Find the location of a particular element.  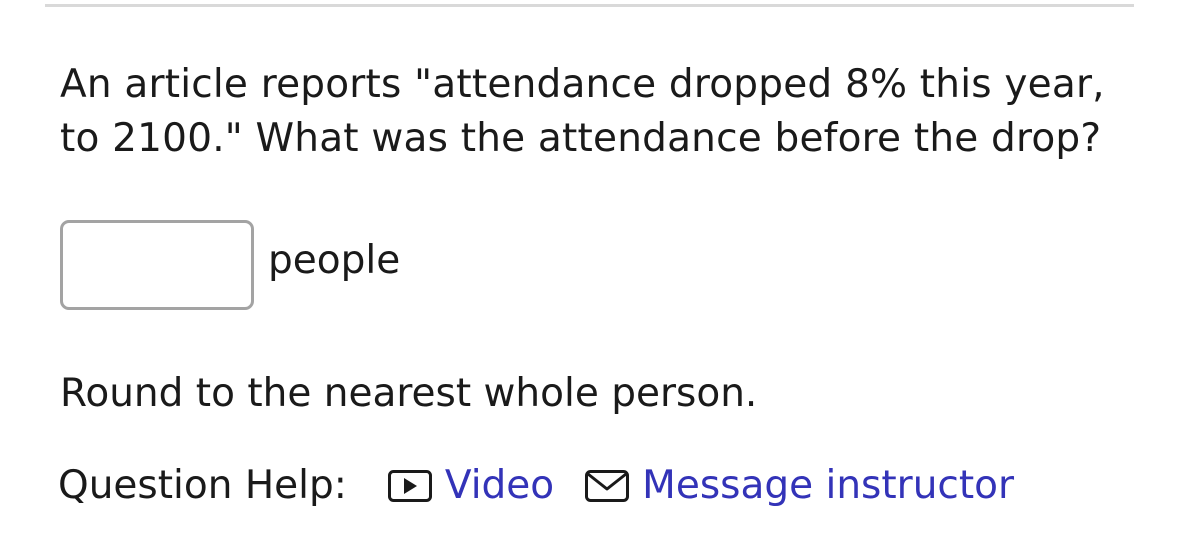

question-help: Question Help: Video Message instructor is located at coordinates (536, 486).